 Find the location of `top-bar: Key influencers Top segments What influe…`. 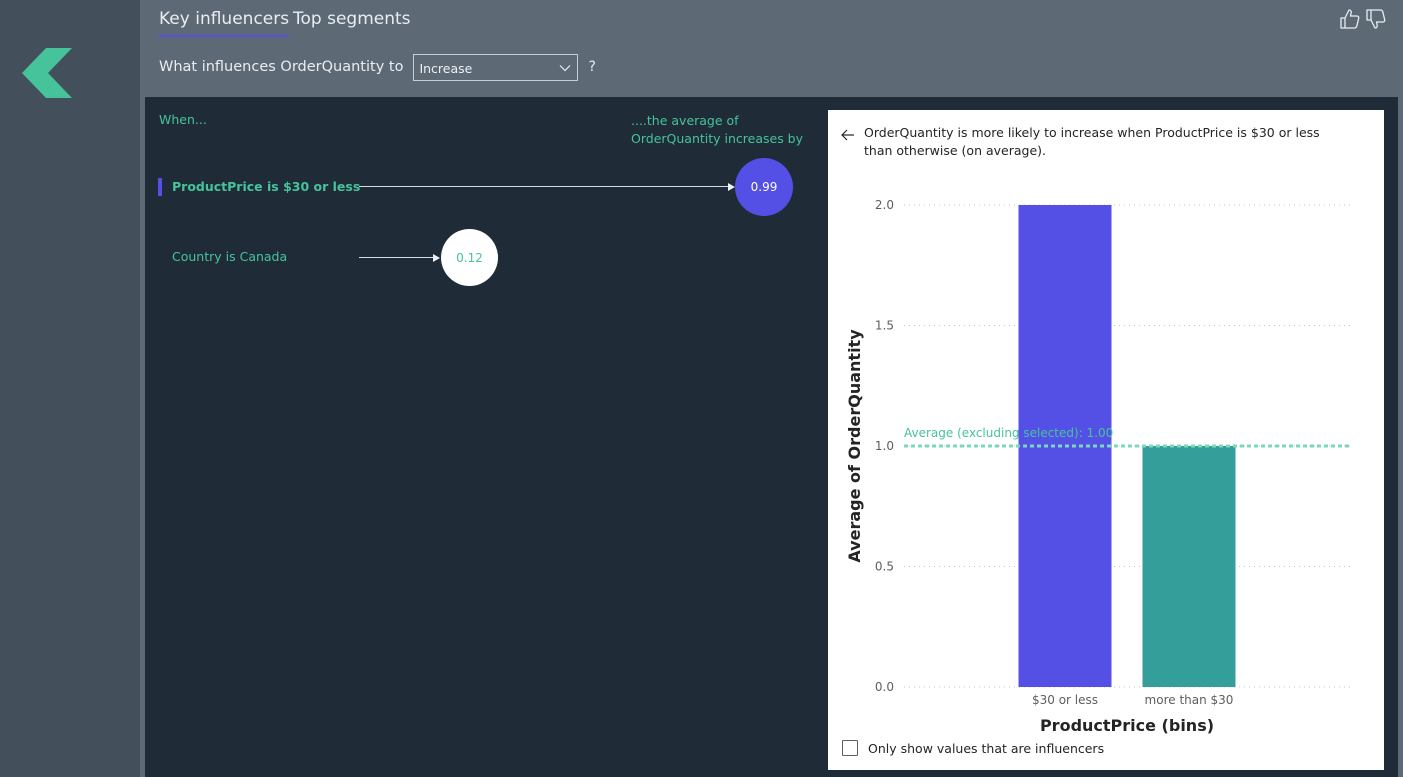

top-bar: Key influencers Top segments What influe… is located at coordinates (771, 48).